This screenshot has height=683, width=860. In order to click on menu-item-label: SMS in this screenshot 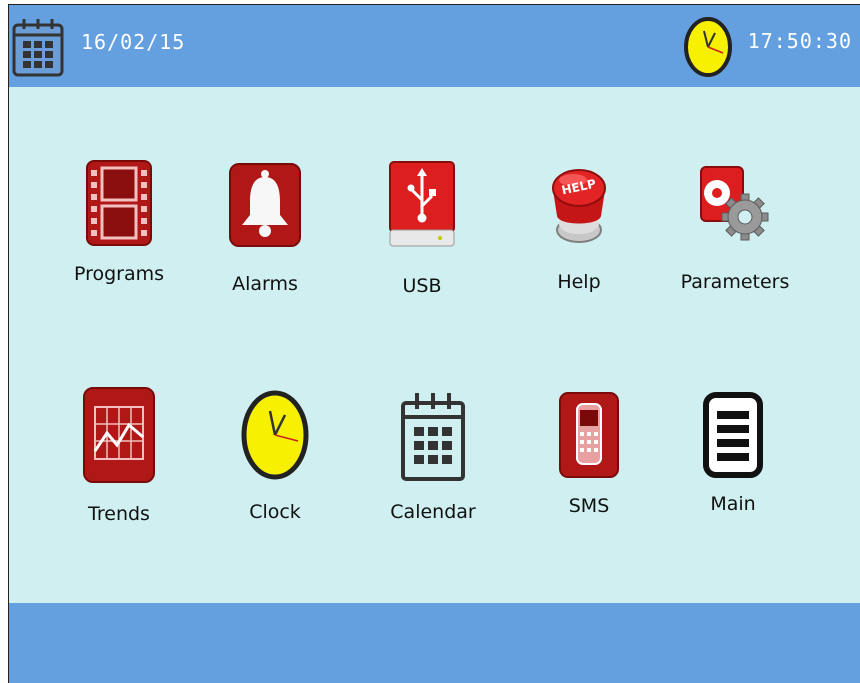, I will do `click(589, 506)`.